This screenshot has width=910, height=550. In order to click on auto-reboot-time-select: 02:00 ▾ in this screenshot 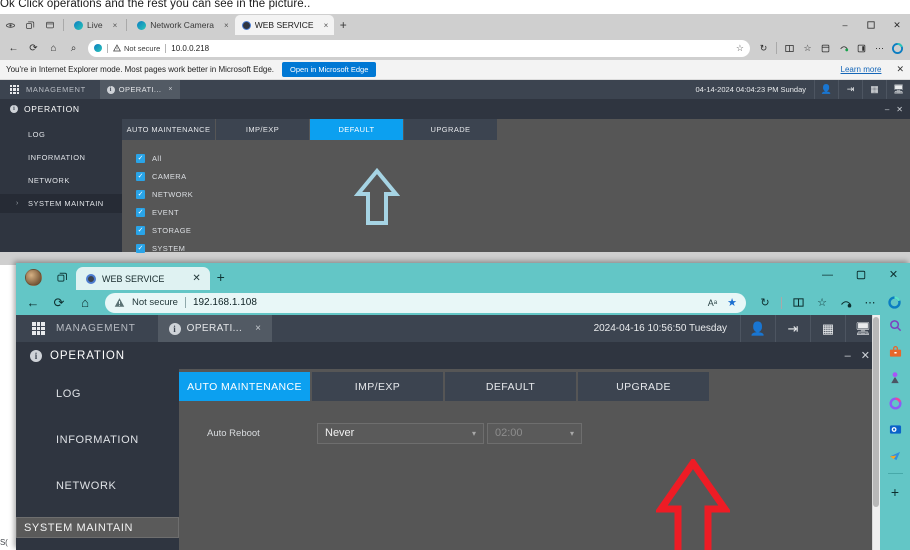, I will do `click(534, 433)`.